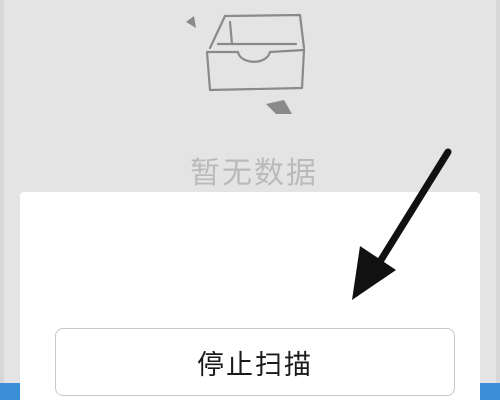  Describe the element at coordinates (490, 391) in the screenshot. I see `bottom-accent-right` at that location.